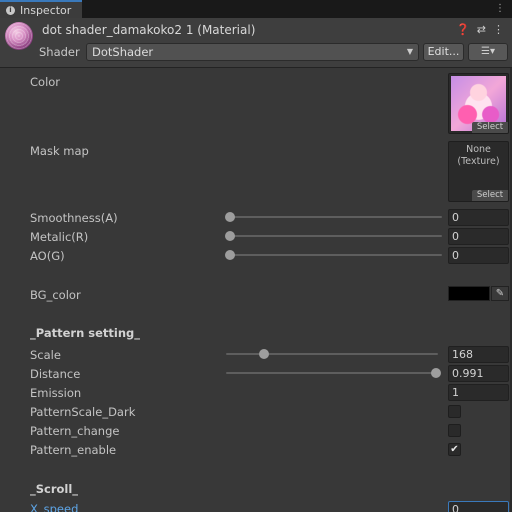 This screenshot has width=512, height=512. I want to click on ao-slider-handle, so click(230, 255).